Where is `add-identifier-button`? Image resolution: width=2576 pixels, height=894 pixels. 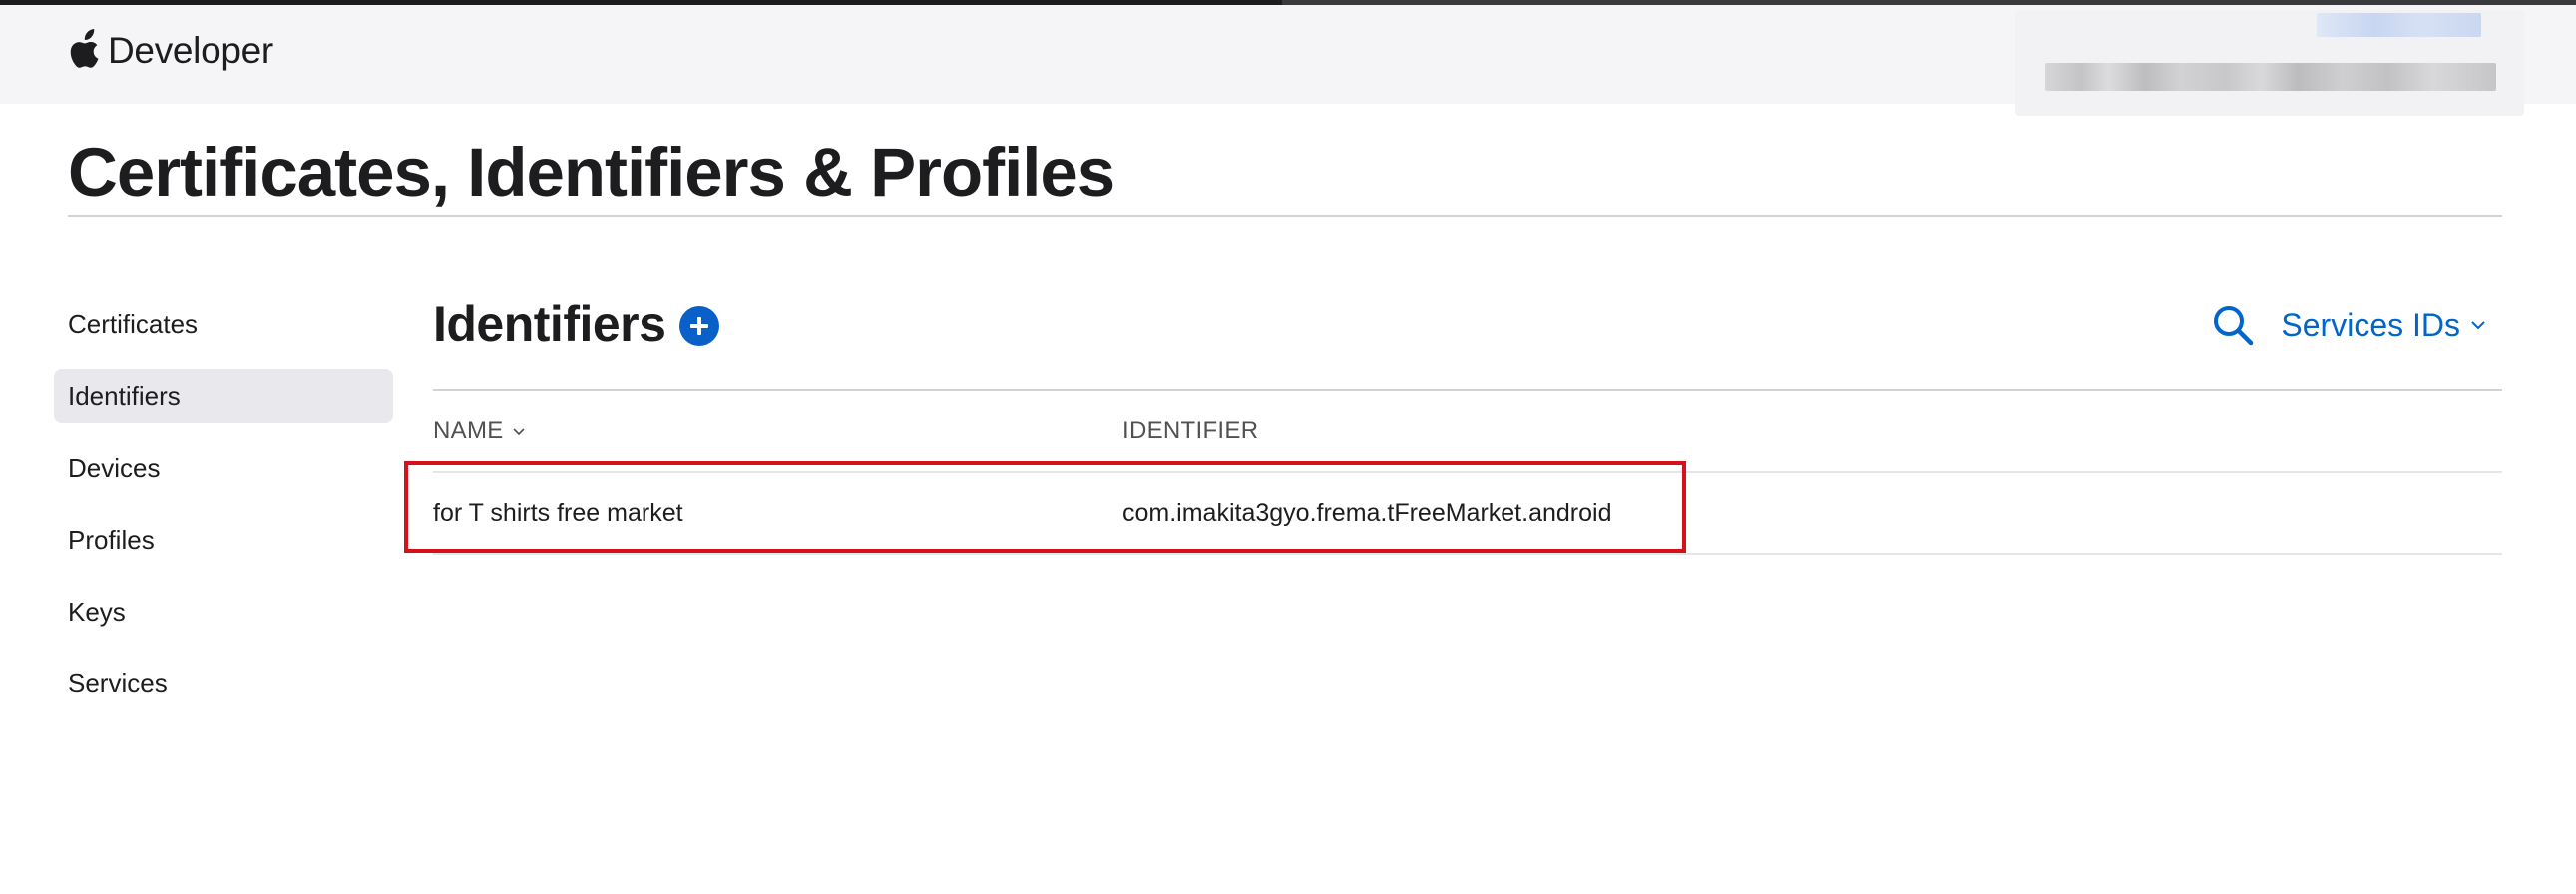 add-identifier-button is located at coordinates (699, 326).